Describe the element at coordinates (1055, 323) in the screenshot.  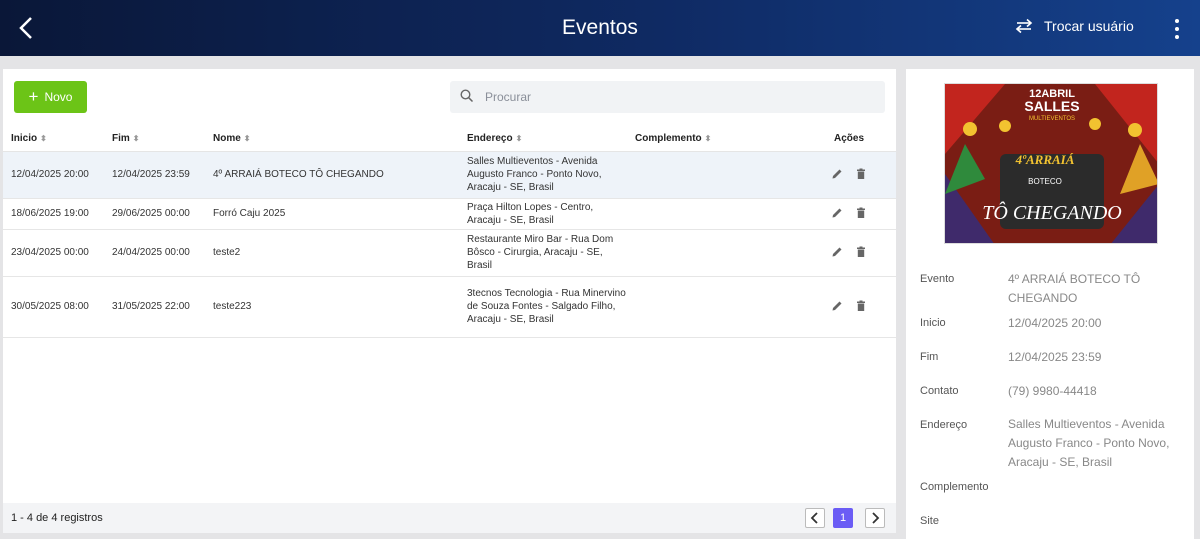
I see `detail-value-inicio: 12/04/2025 20:00` at that location.